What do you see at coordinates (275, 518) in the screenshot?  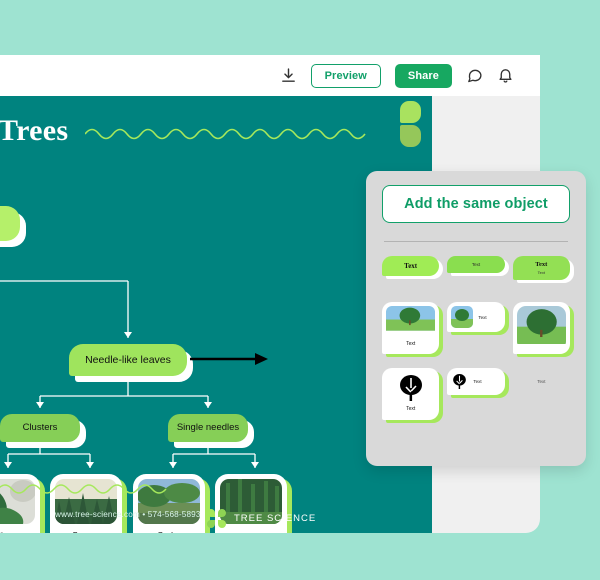 I see `brand-name: TREE SCIENCE` at bounding box center [275, 518].